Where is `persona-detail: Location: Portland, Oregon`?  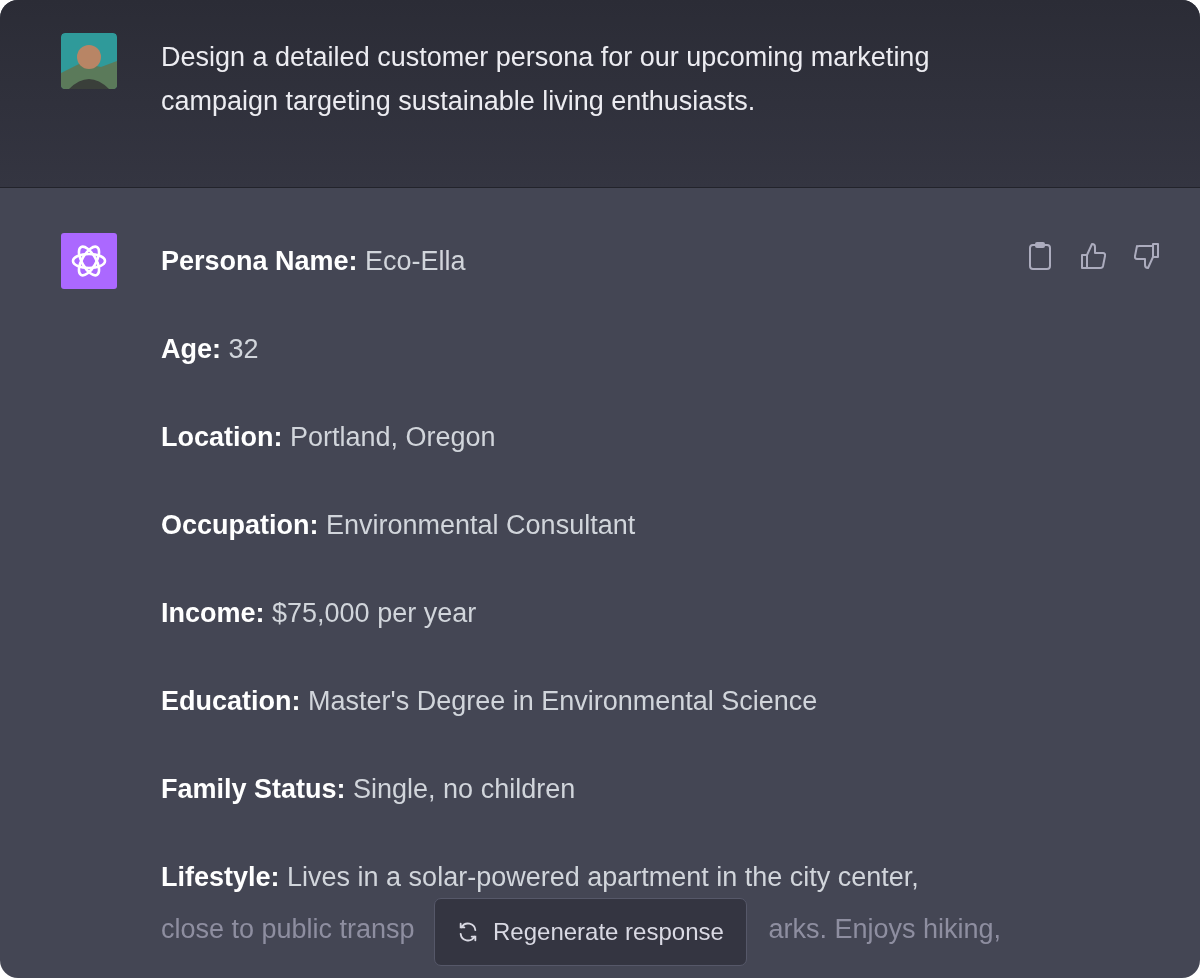 persona-detail: Location: Portland, Oregon is located at coordinates (328, 437).